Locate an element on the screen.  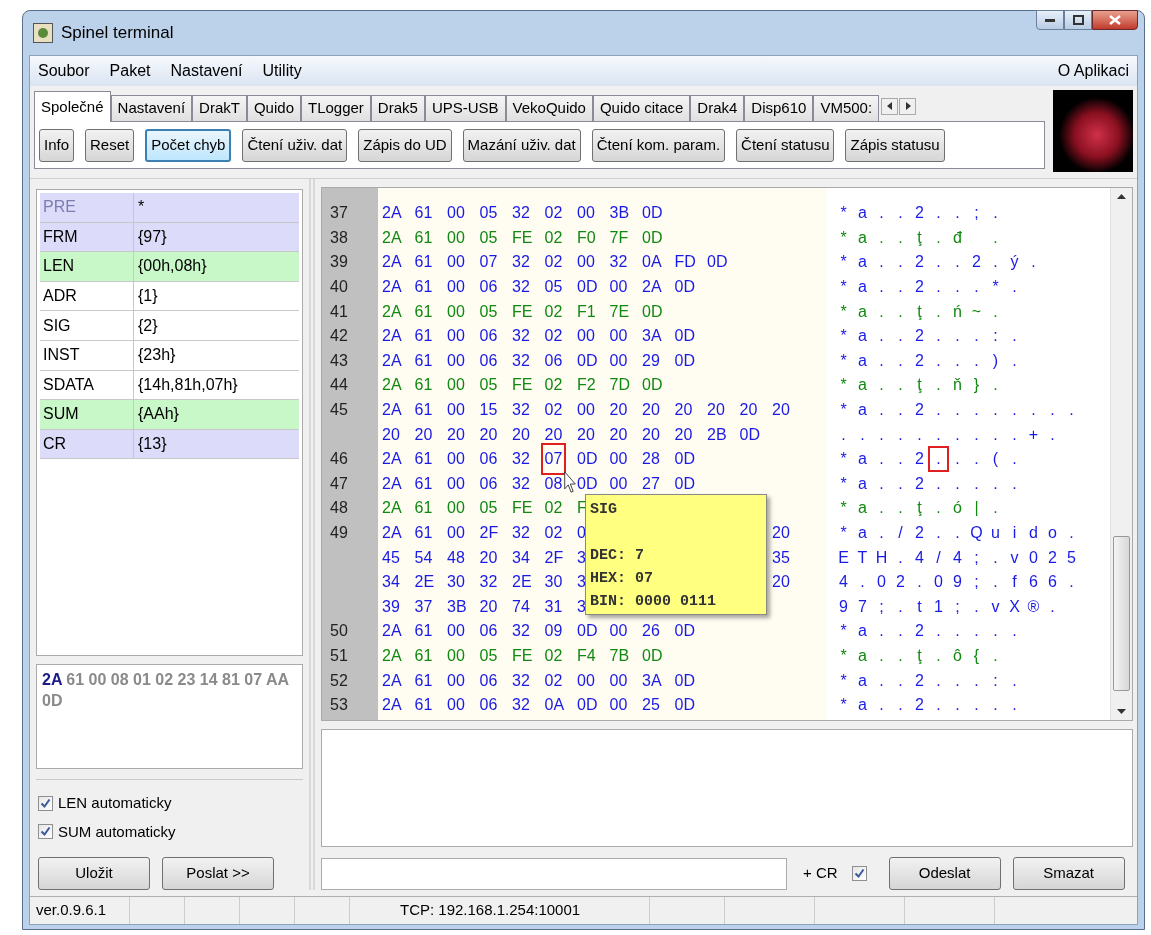
toolbar-button: Mazání uživ. dat is located at coordinates (521, 145).